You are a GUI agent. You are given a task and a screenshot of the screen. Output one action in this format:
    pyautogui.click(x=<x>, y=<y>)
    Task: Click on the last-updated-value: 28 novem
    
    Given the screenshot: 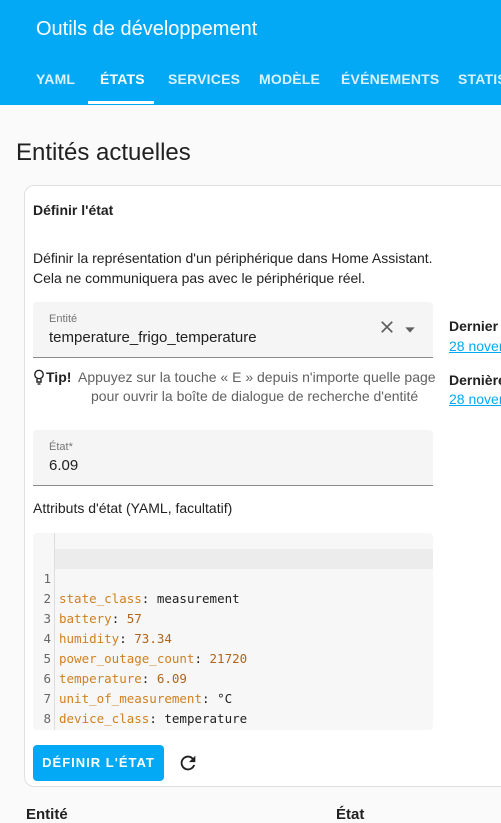 What is the action you would take?
    pyautogui.click(x=475, y=399)
    